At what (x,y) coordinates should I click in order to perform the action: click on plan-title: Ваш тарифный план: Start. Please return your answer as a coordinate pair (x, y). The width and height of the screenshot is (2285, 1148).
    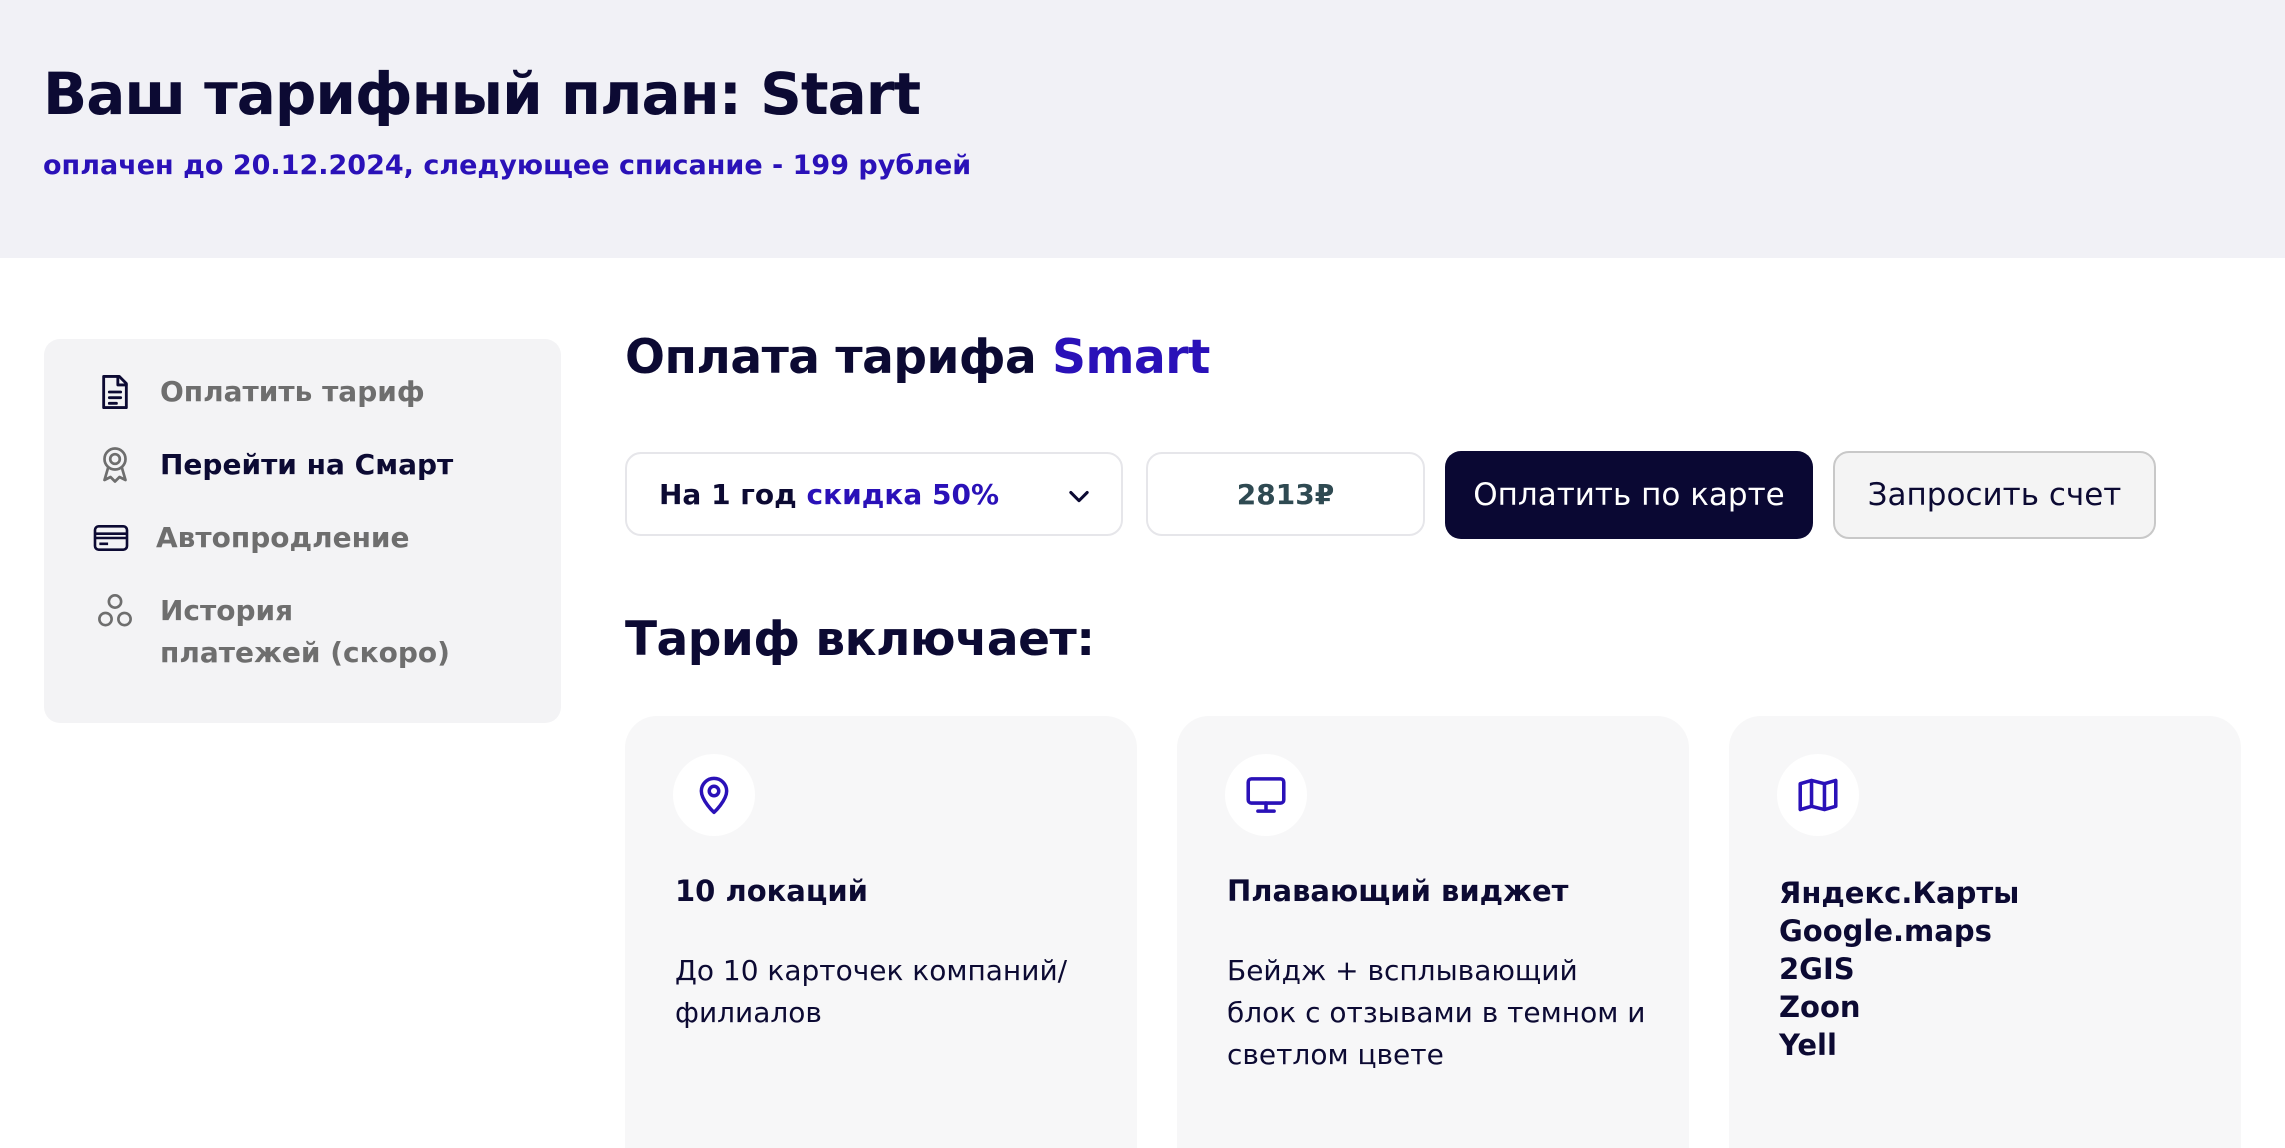
    Looking at the image, I should click on (482, 94).